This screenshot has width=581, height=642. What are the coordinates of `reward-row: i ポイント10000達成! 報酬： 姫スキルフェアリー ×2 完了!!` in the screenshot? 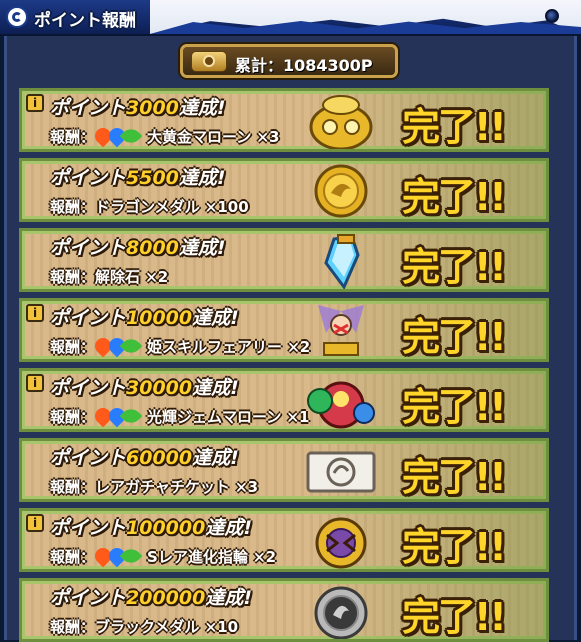 It's located at (284, 330).